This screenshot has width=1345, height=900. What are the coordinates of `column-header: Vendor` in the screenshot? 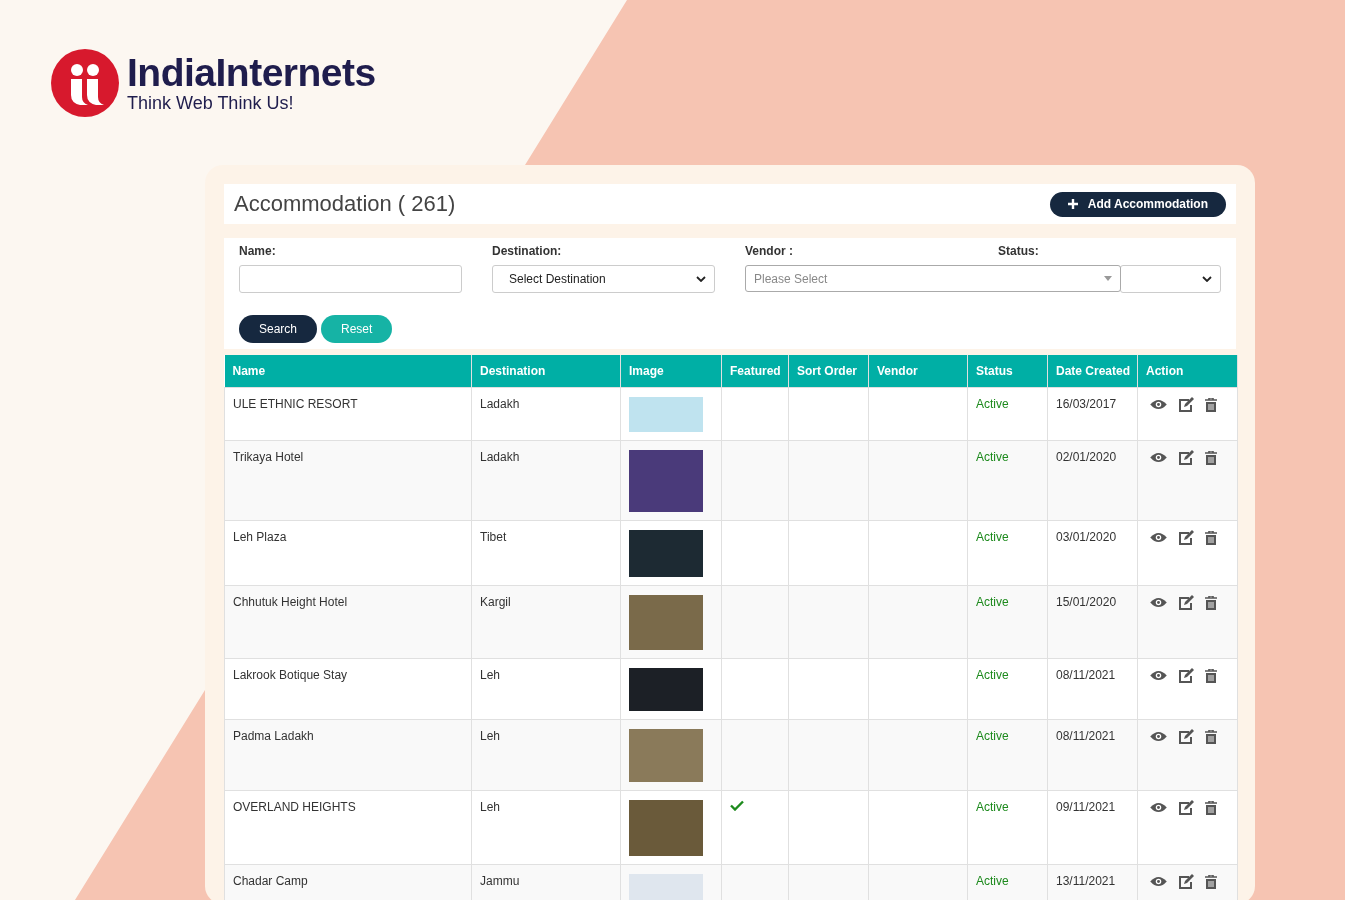 It's located at (918, 371).